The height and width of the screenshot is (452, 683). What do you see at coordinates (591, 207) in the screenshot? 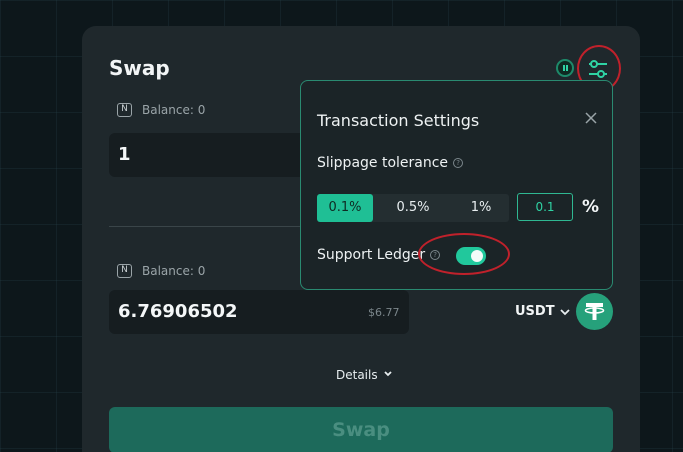
I see `percent-symbol: %` at bounding box center [591, 207].